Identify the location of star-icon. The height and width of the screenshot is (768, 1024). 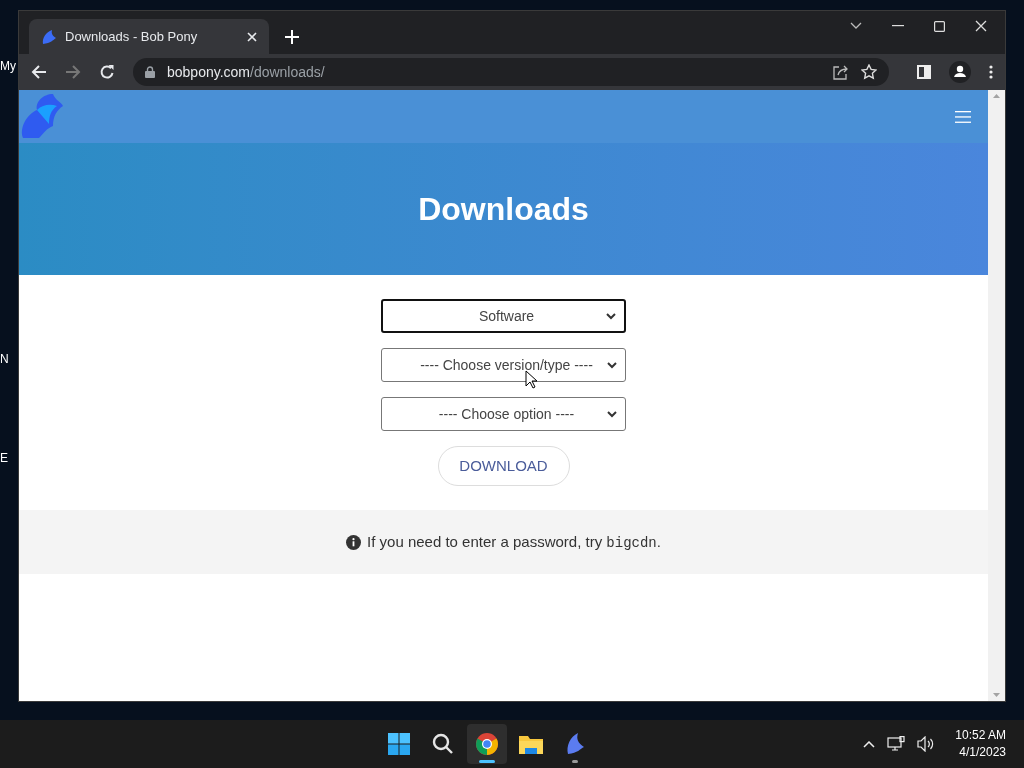
(869, 72).